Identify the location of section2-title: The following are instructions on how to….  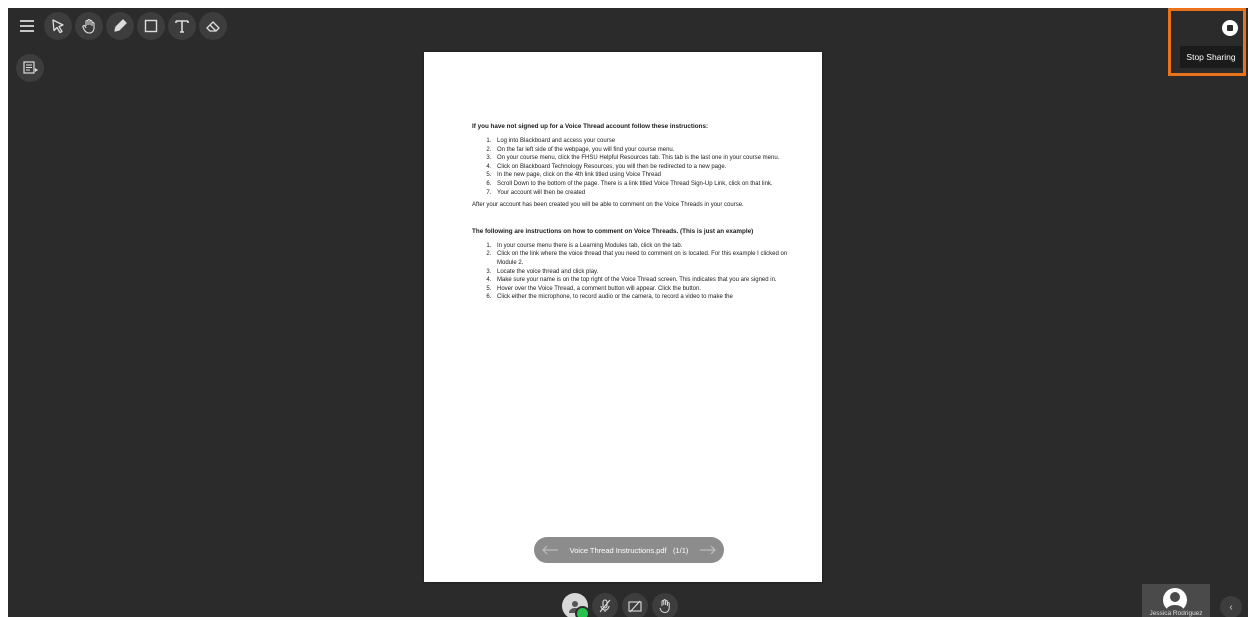
(613, 231).